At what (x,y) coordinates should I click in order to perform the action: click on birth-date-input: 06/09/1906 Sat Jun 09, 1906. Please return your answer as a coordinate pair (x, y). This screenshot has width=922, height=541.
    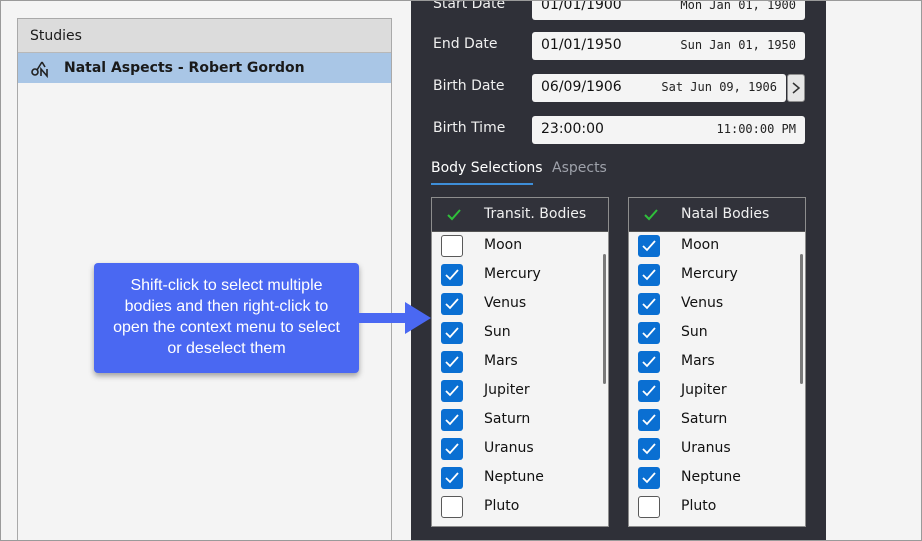
    Looking at the image, I should click on (659, 88).